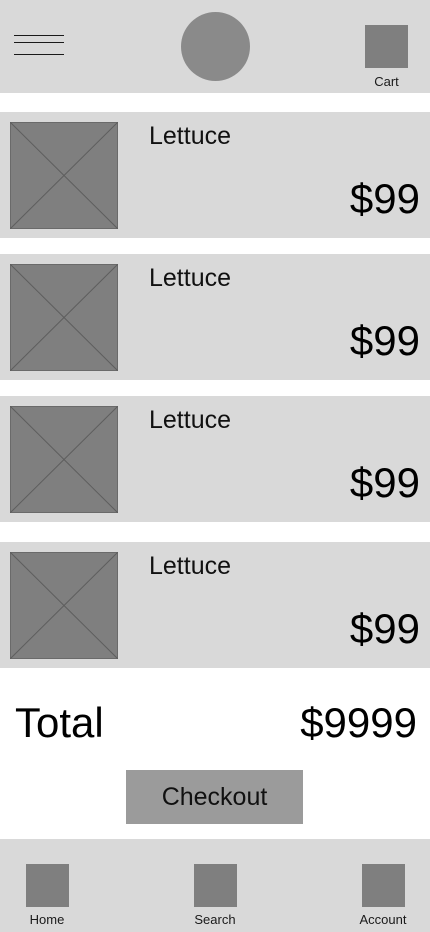  What do you see at coordinates (47, 919) in the screenshot?
I see `nav-label: Home` at bounding box center [47, 919].